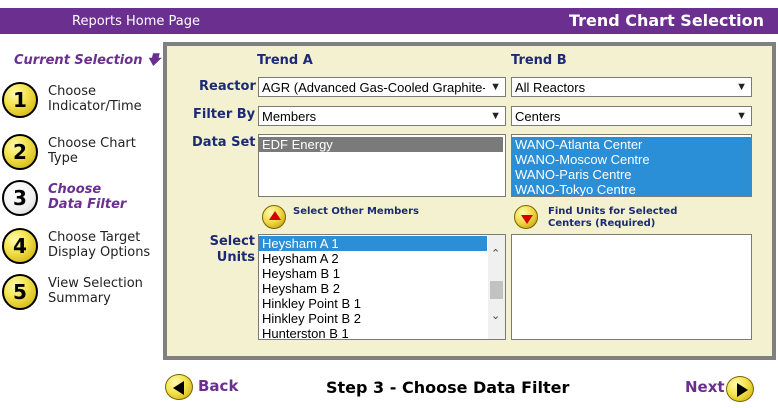 The width and height of the screenshot is (778, 408). Describe the element at coordinates (389, 21) in the screenshot. I see `header-bar: Reports Home Page Trend Chart Selection` at that location.